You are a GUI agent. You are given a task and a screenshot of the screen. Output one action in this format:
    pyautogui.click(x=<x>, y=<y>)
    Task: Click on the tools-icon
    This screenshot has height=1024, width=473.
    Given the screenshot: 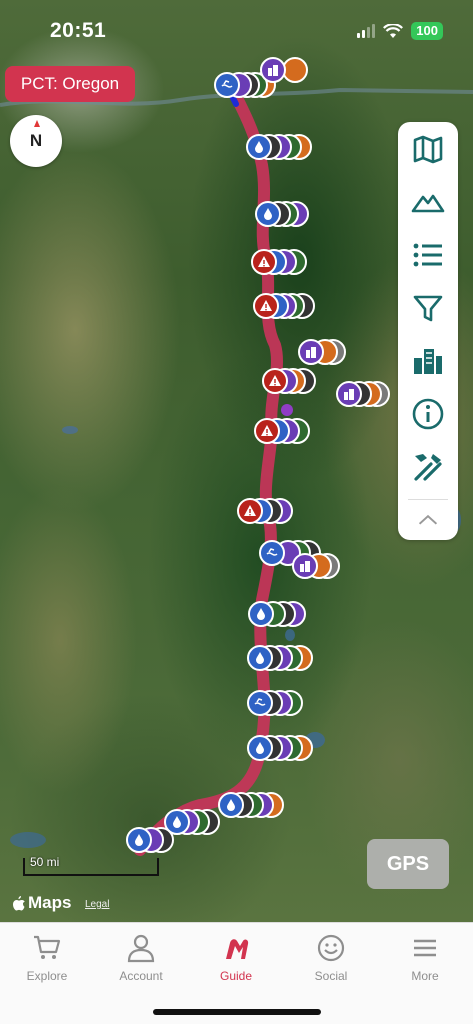 What is the action you would take?
    pyautogui.click(x=428, y=467)
    